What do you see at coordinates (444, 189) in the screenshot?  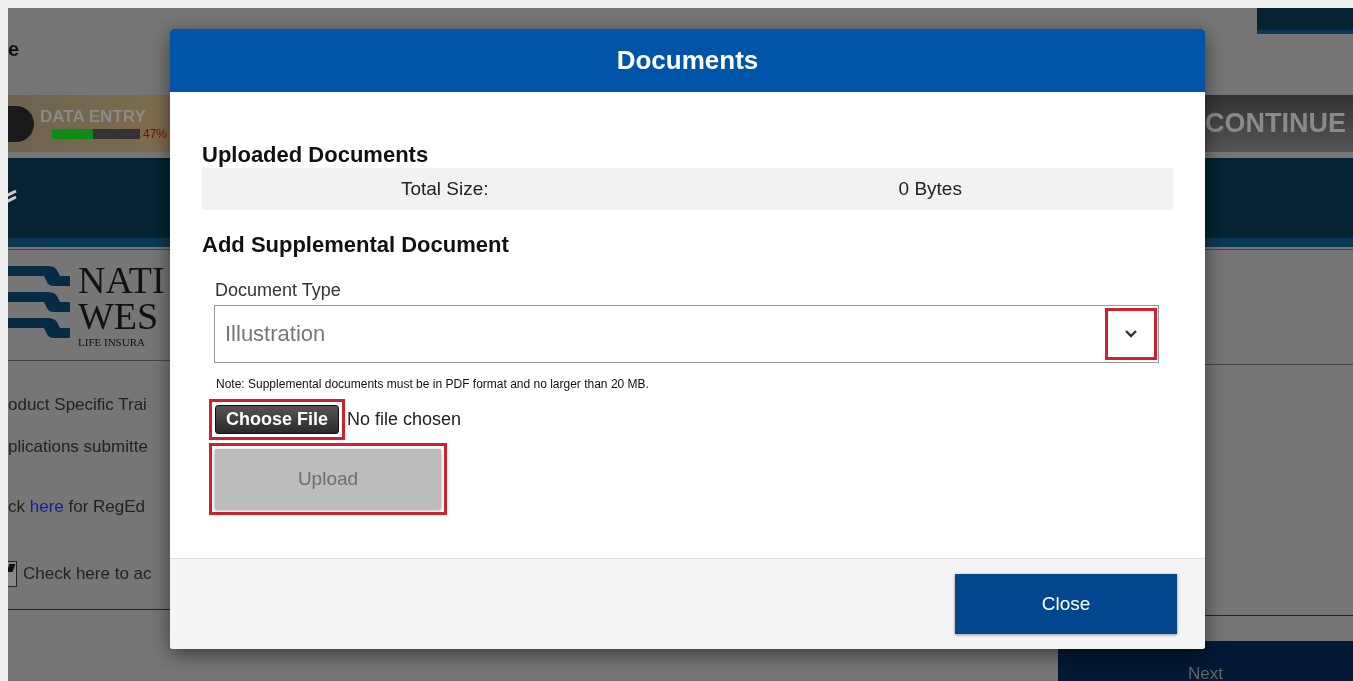 I see `total-size-label: Total Size:` at bounding box center [444, 189].